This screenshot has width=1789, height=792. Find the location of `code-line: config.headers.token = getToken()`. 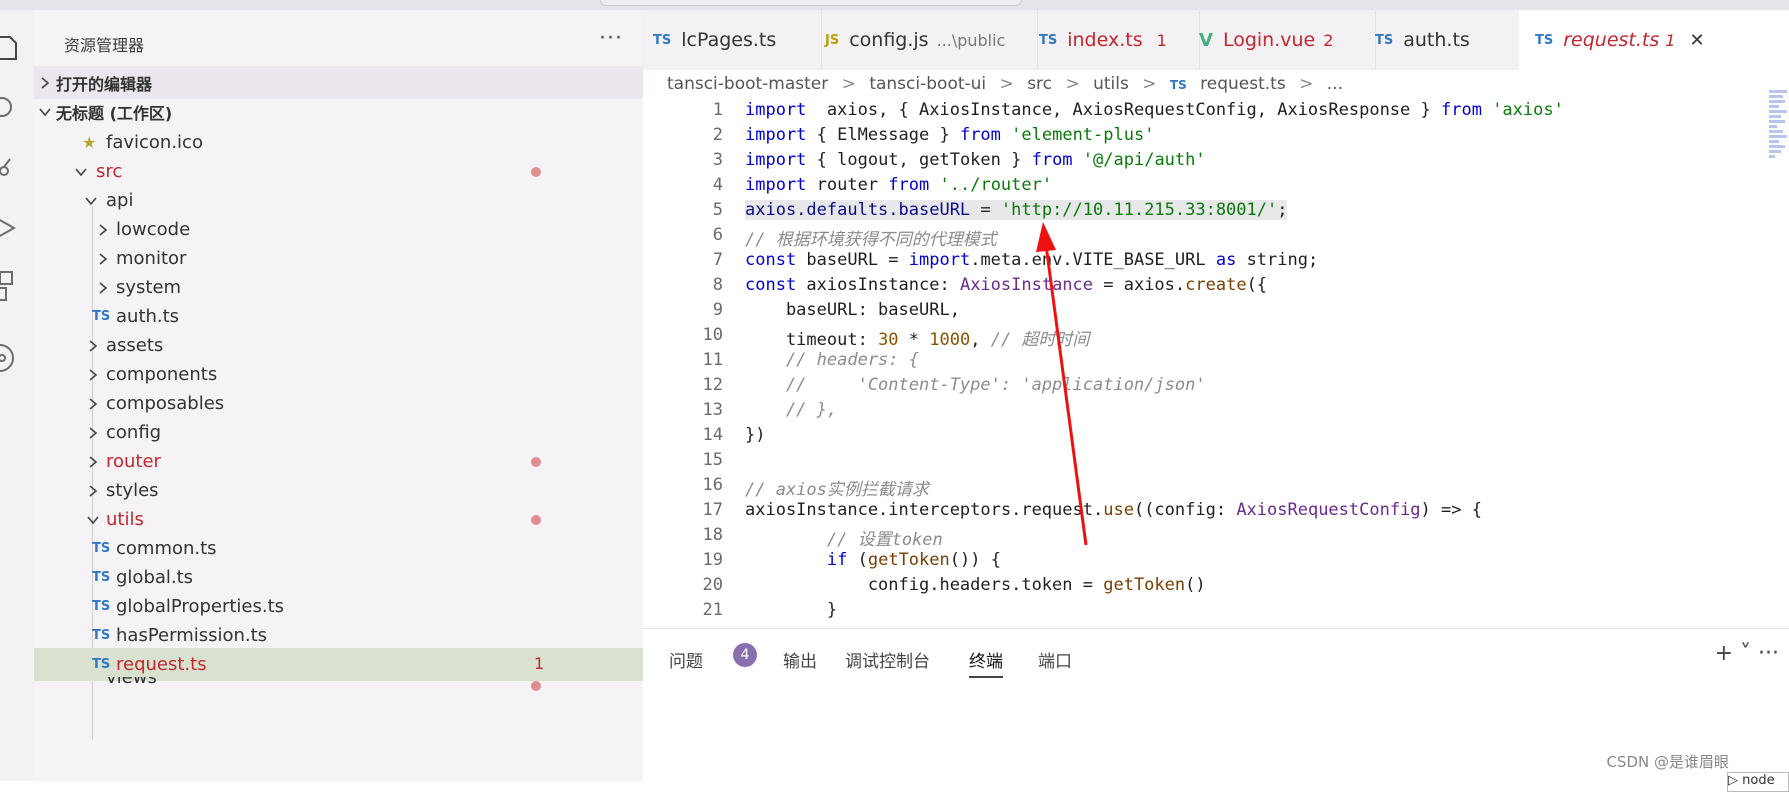

code-line: config.headers.token = getToken() is located at coordinates (975, 585).